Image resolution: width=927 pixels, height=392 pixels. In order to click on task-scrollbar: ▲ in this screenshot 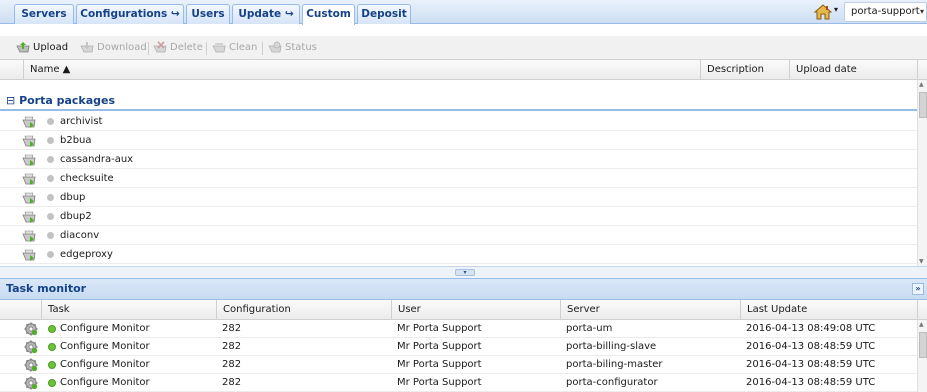, I will do `click(922, 356)`.